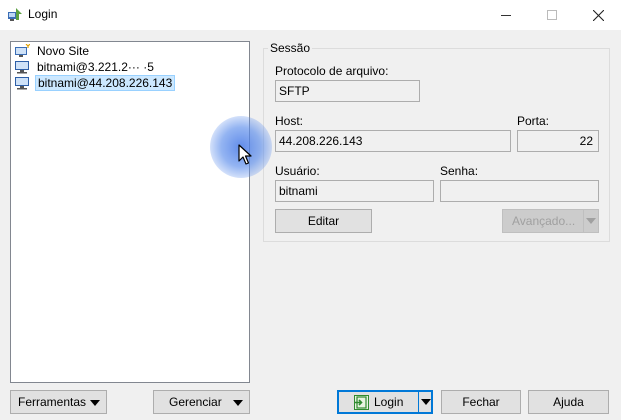 This screenshot has height=420, width=621. I want to click on help-button-label: Ajuda, so click(568, 402).